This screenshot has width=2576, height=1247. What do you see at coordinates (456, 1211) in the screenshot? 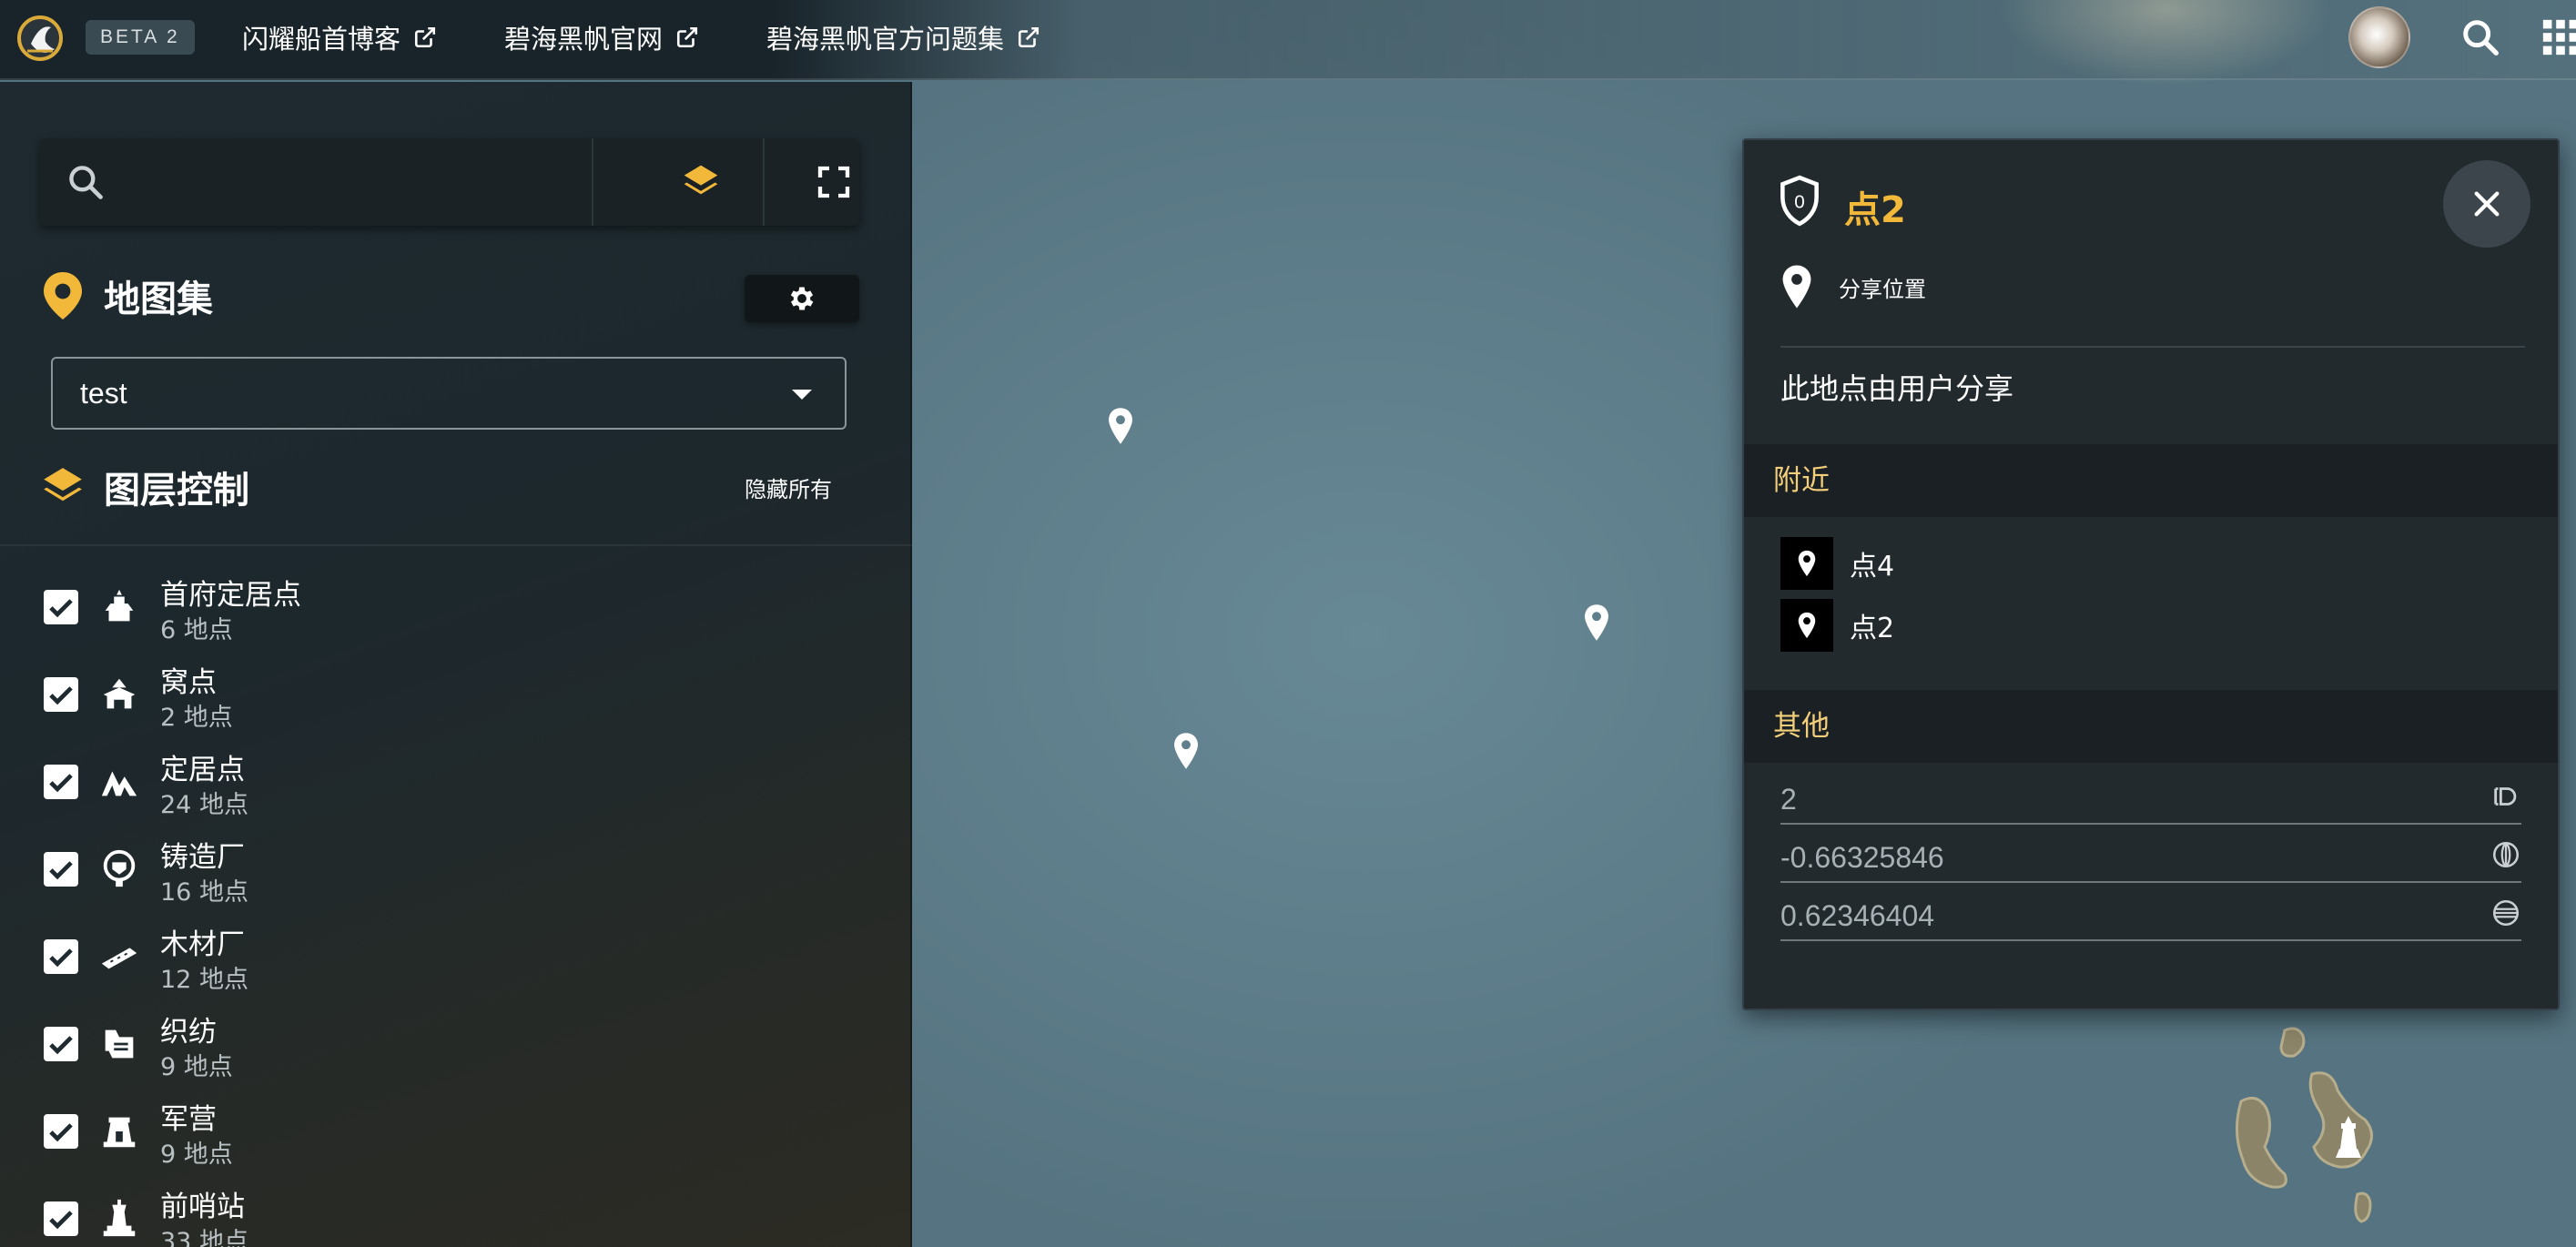
I see `layer-item-outpost: 前哨站 33 地点` at bounding box center [456, 1211].